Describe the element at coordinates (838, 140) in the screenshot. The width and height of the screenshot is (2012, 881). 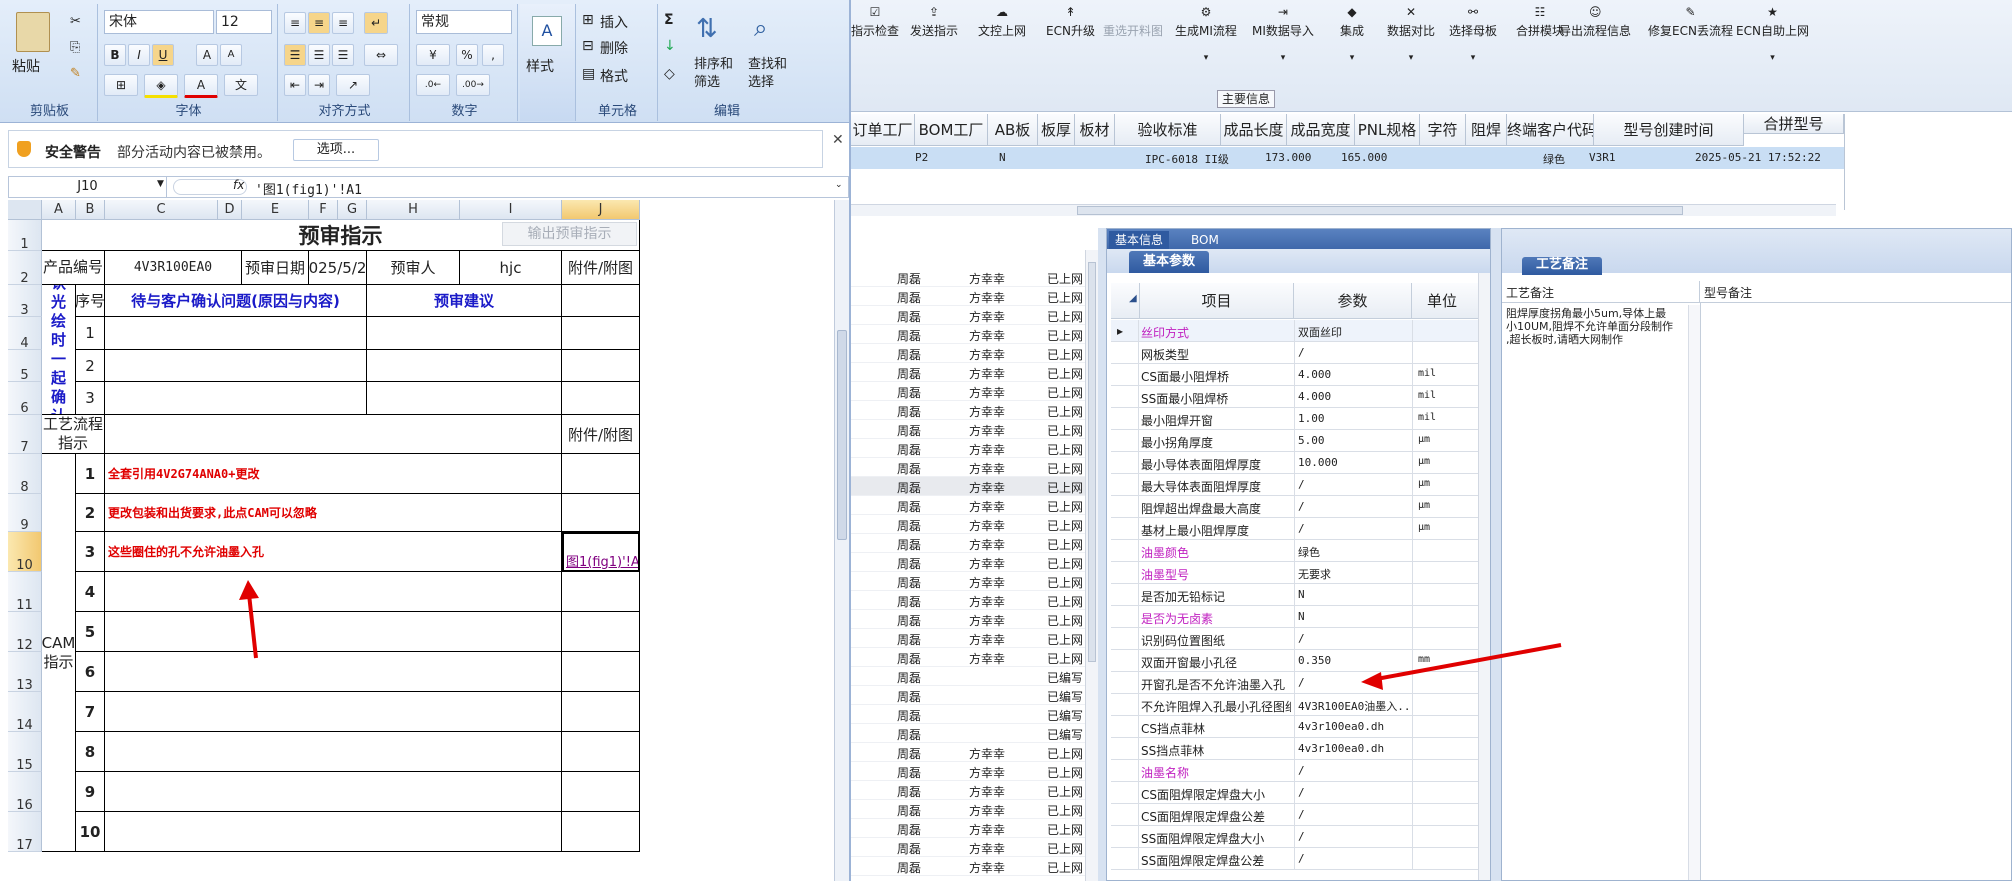
I see `close-security-icon: ✕` at that location.